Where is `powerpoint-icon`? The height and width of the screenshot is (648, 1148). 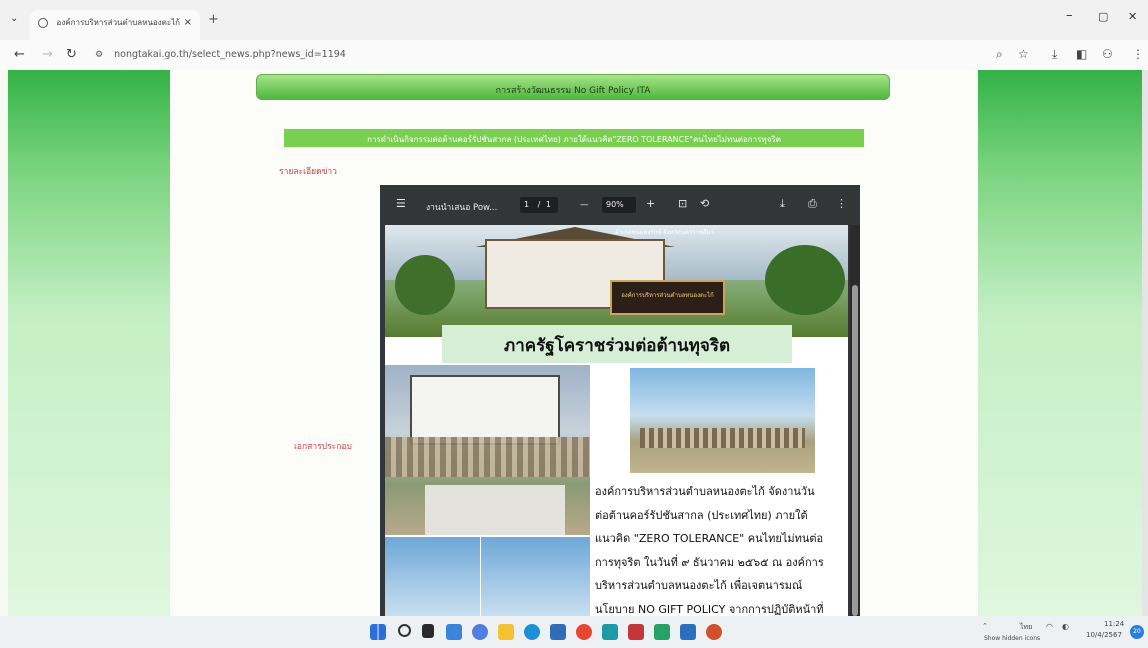 powerpoint-icon is located at coordinates (714, 632).